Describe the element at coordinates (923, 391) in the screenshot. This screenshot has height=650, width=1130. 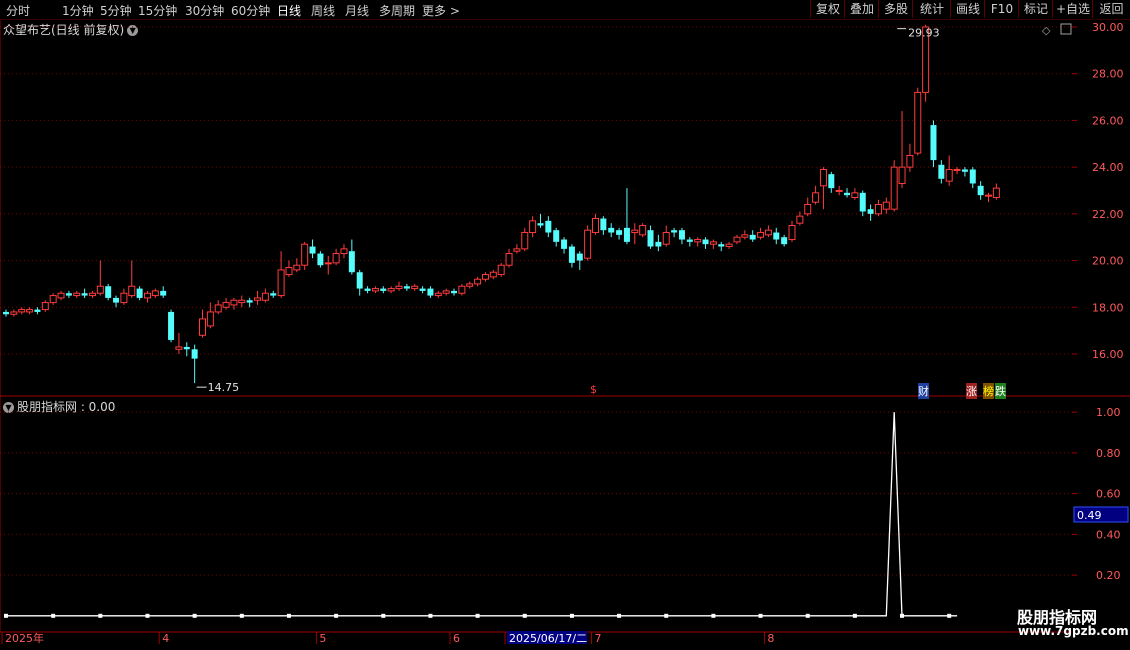
I see `event-marker-cai: 财` at that location.